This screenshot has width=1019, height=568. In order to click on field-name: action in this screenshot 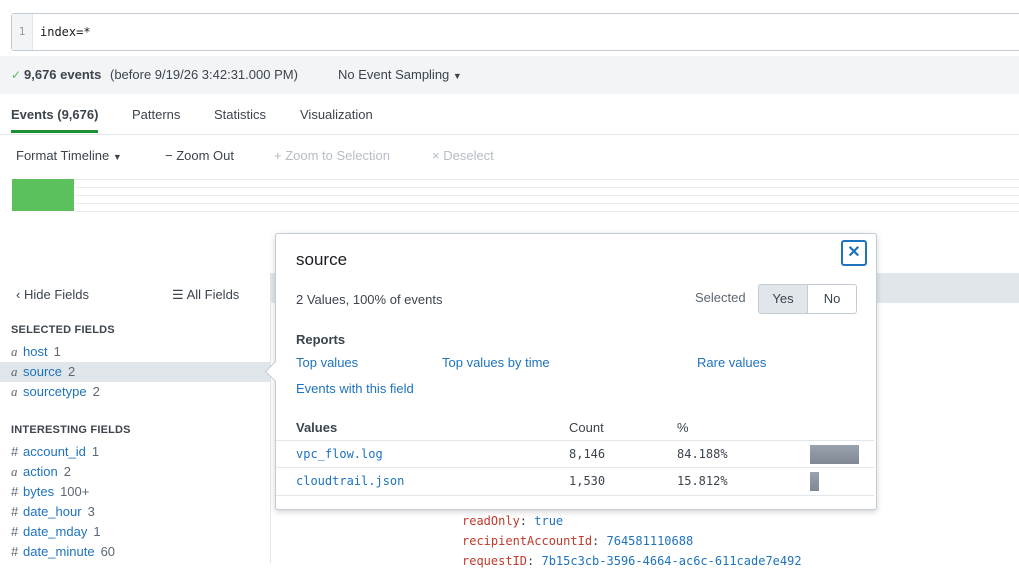, I will do `click(40, 471)`.